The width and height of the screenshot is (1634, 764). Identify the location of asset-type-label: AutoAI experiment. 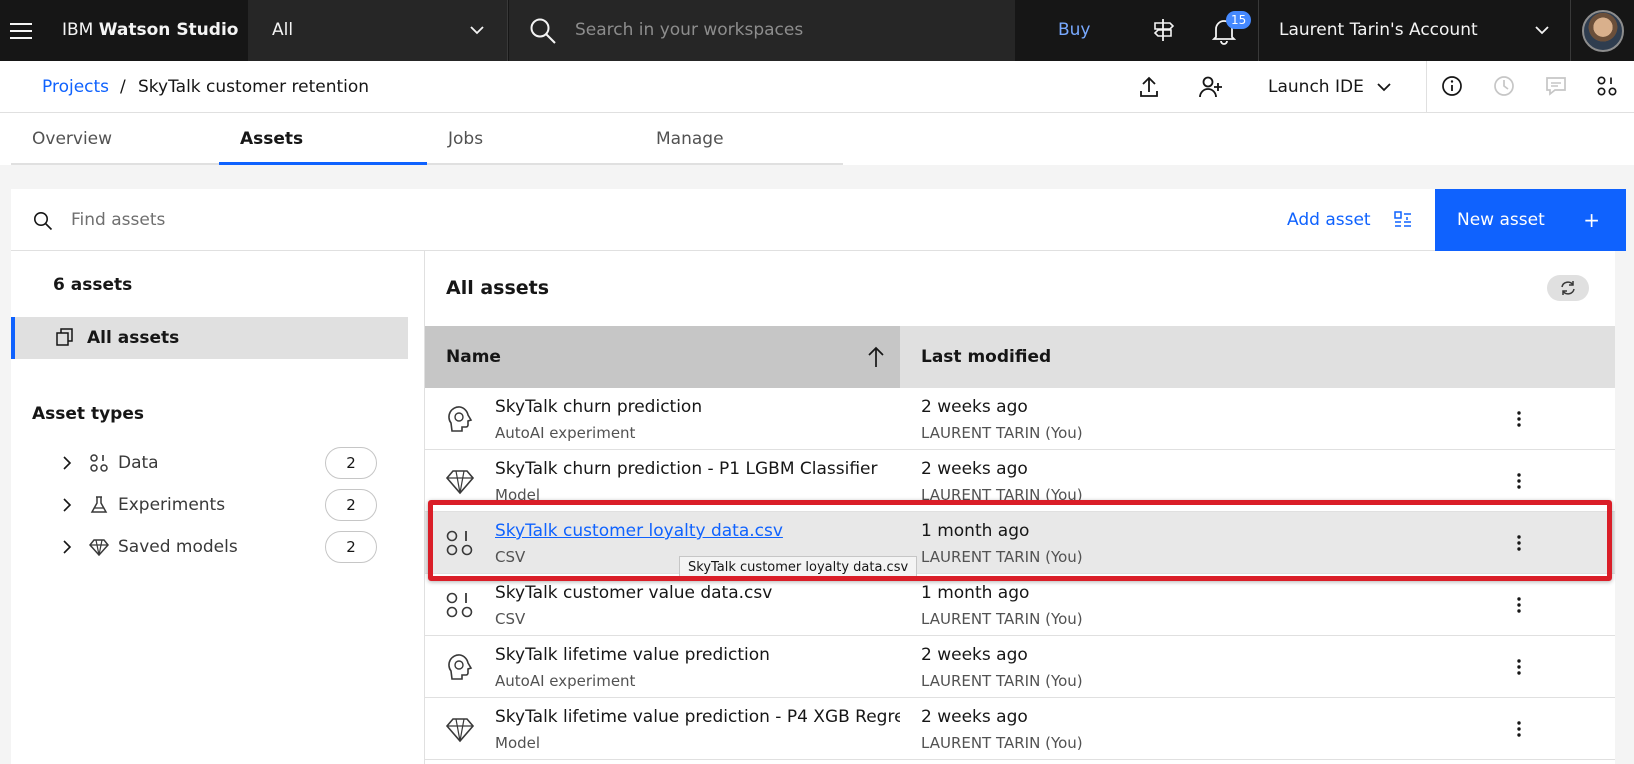
(565, 433).